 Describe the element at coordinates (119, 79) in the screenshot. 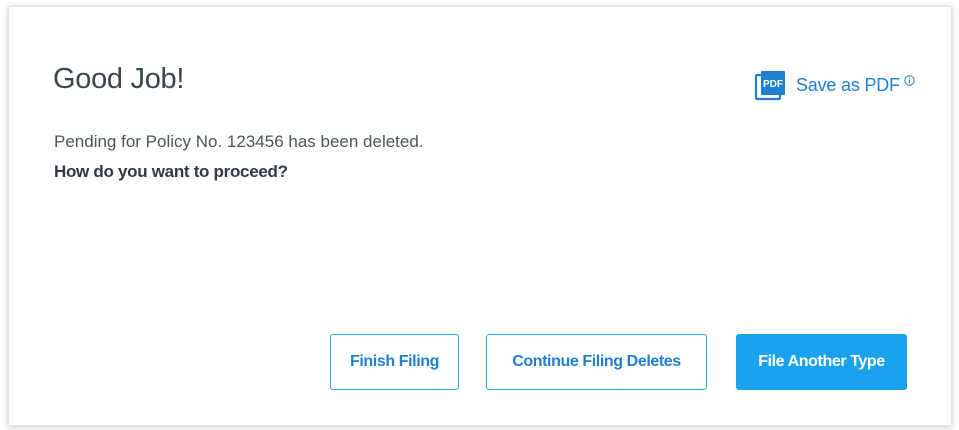

I see `dialog-title: Good Job!` at that location.